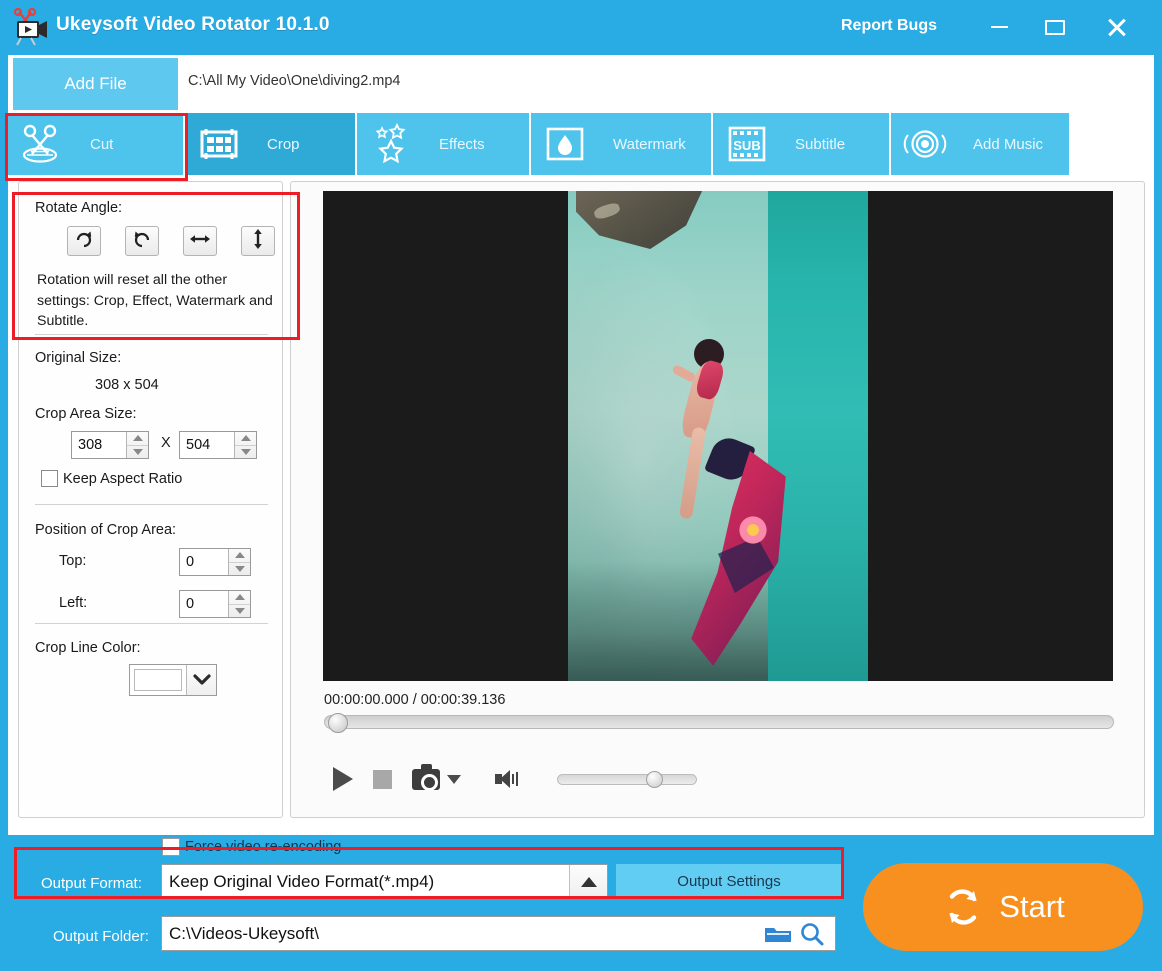 The height and width of the screenshot is (971, 1162). I want to click on flip-vertical-button, so click(258, 241).